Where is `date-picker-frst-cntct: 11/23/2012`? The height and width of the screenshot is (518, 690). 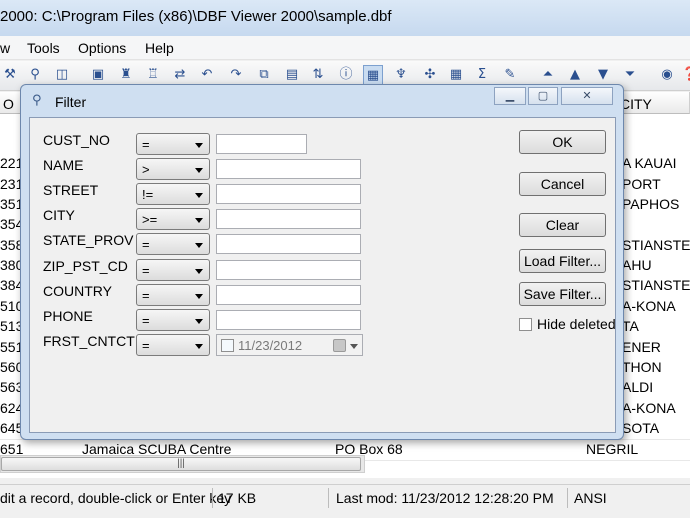 date-picker-frst-cntct: 11/23/2012 is located at coordinates (289, 345).